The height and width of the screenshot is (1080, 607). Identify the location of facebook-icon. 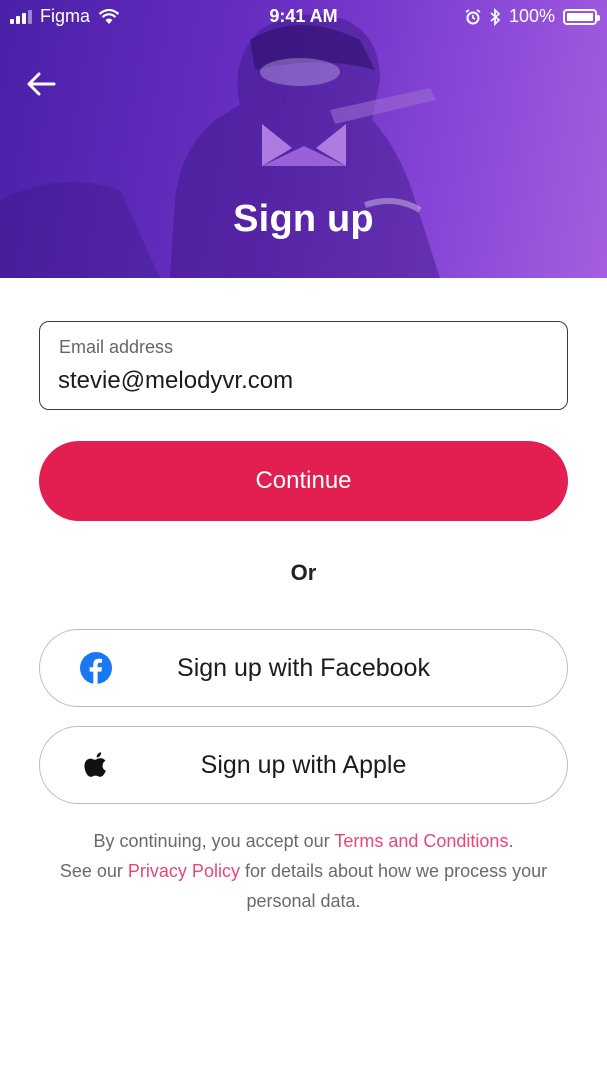
(96, 668).